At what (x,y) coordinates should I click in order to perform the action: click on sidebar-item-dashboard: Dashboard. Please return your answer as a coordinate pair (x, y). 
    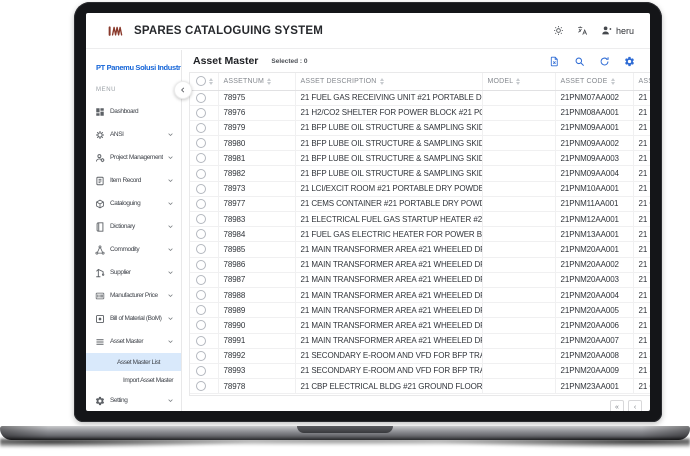
    Looking at the image, I should click on (133, 111).